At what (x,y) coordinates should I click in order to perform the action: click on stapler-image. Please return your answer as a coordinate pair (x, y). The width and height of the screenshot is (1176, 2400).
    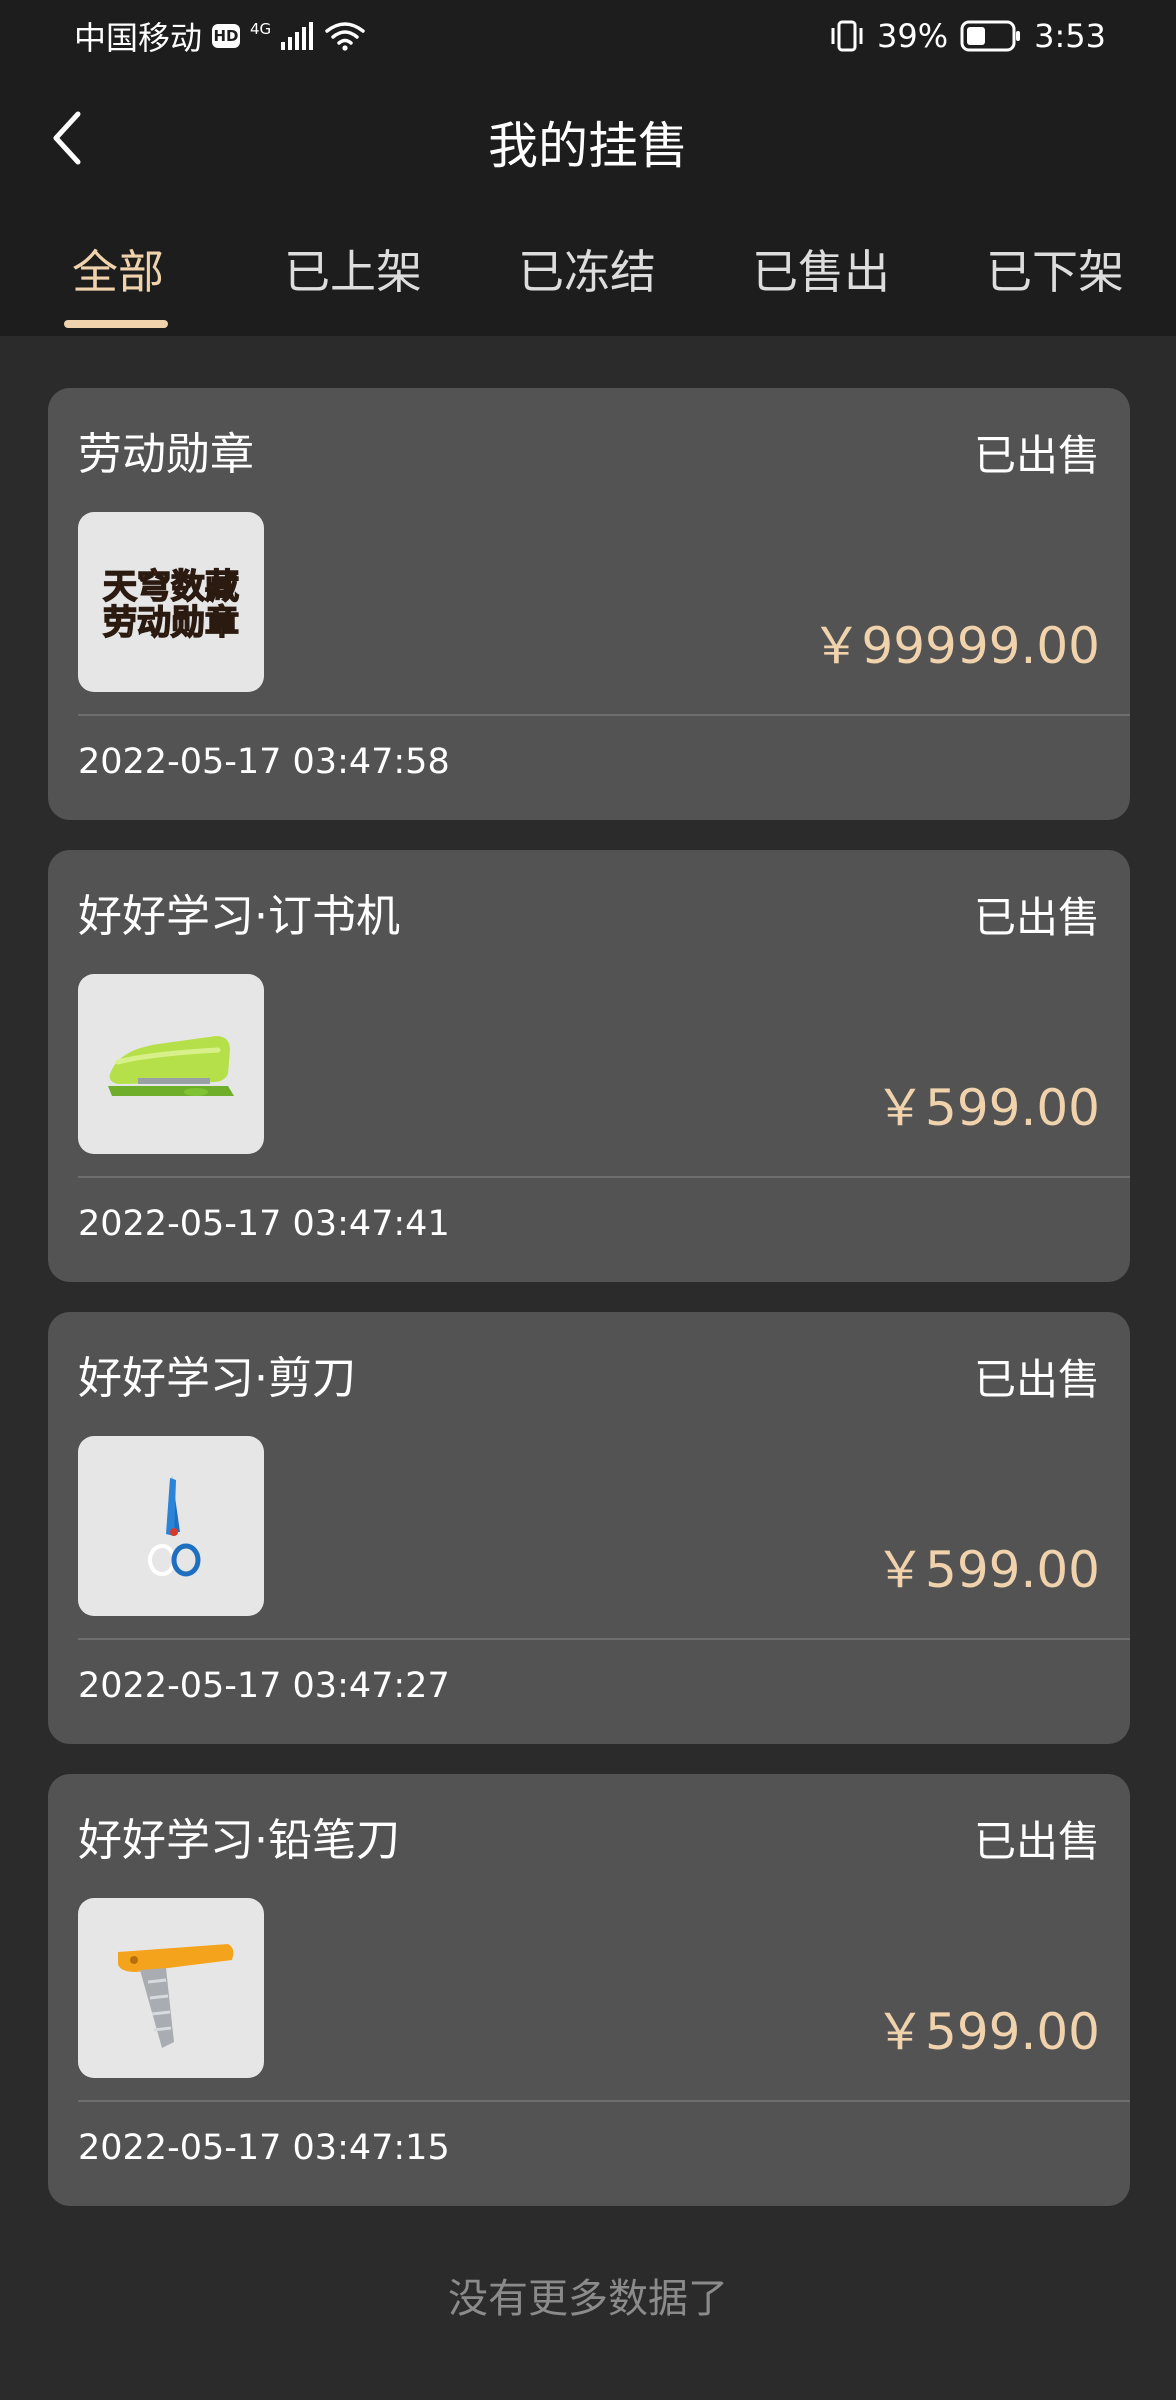
    Looking at the image, I should click on (171, 1066).